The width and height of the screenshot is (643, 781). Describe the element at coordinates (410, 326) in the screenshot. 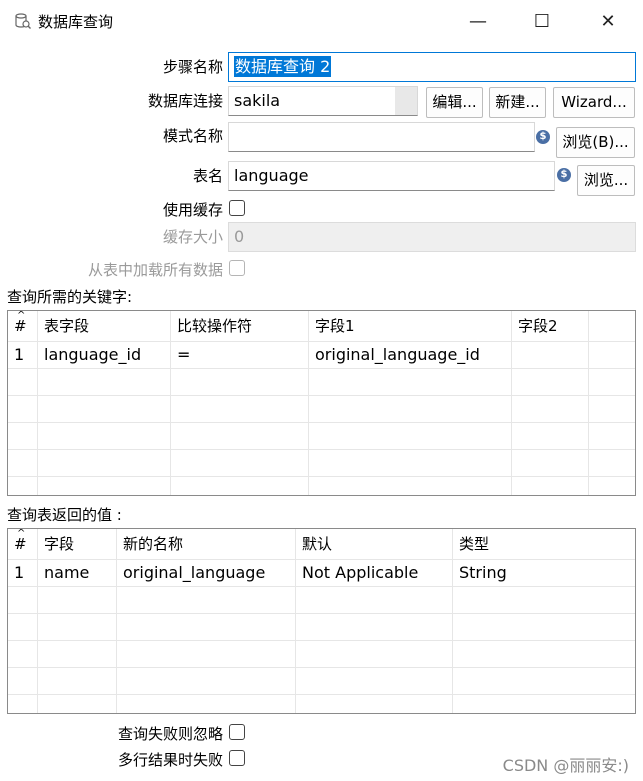

I see `column-header: 字段1` at that location.